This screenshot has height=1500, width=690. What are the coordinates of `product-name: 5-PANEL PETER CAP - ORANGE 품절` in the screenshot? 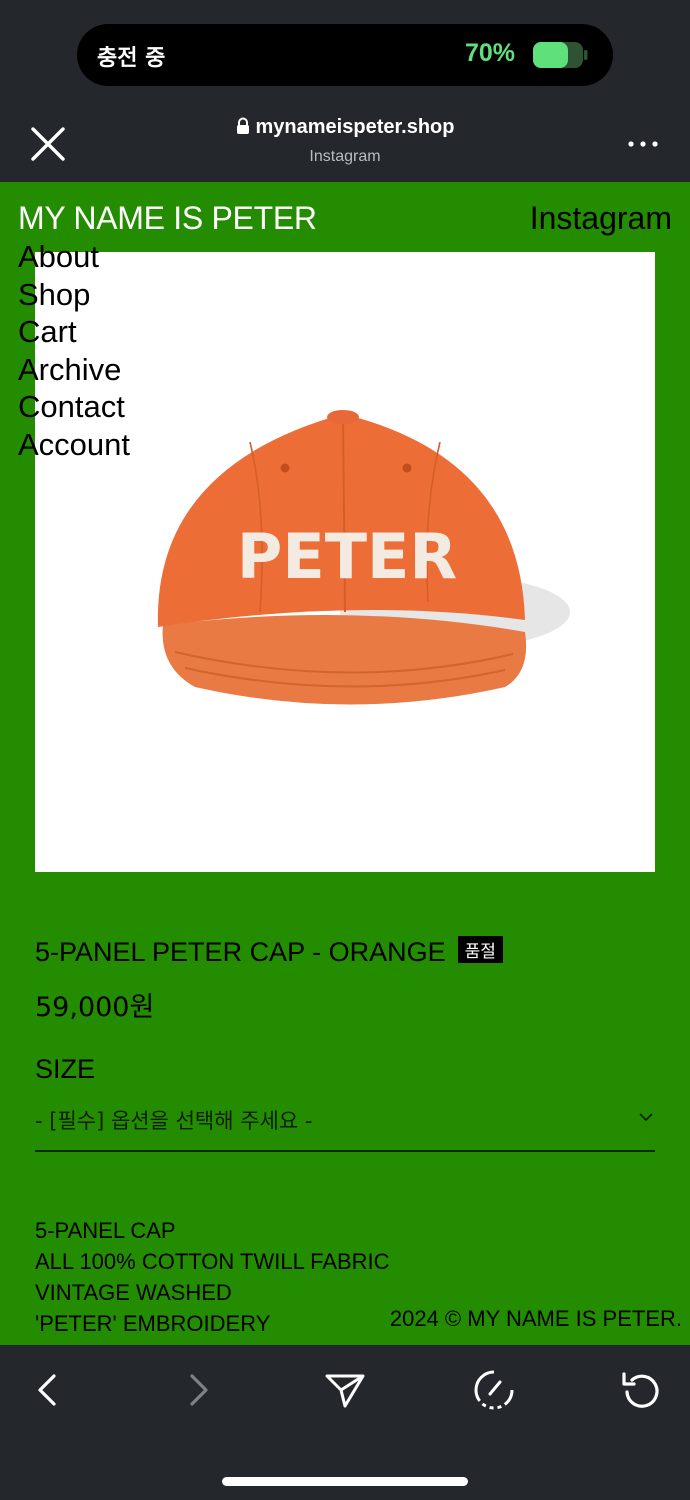 It's located at (269, 952).